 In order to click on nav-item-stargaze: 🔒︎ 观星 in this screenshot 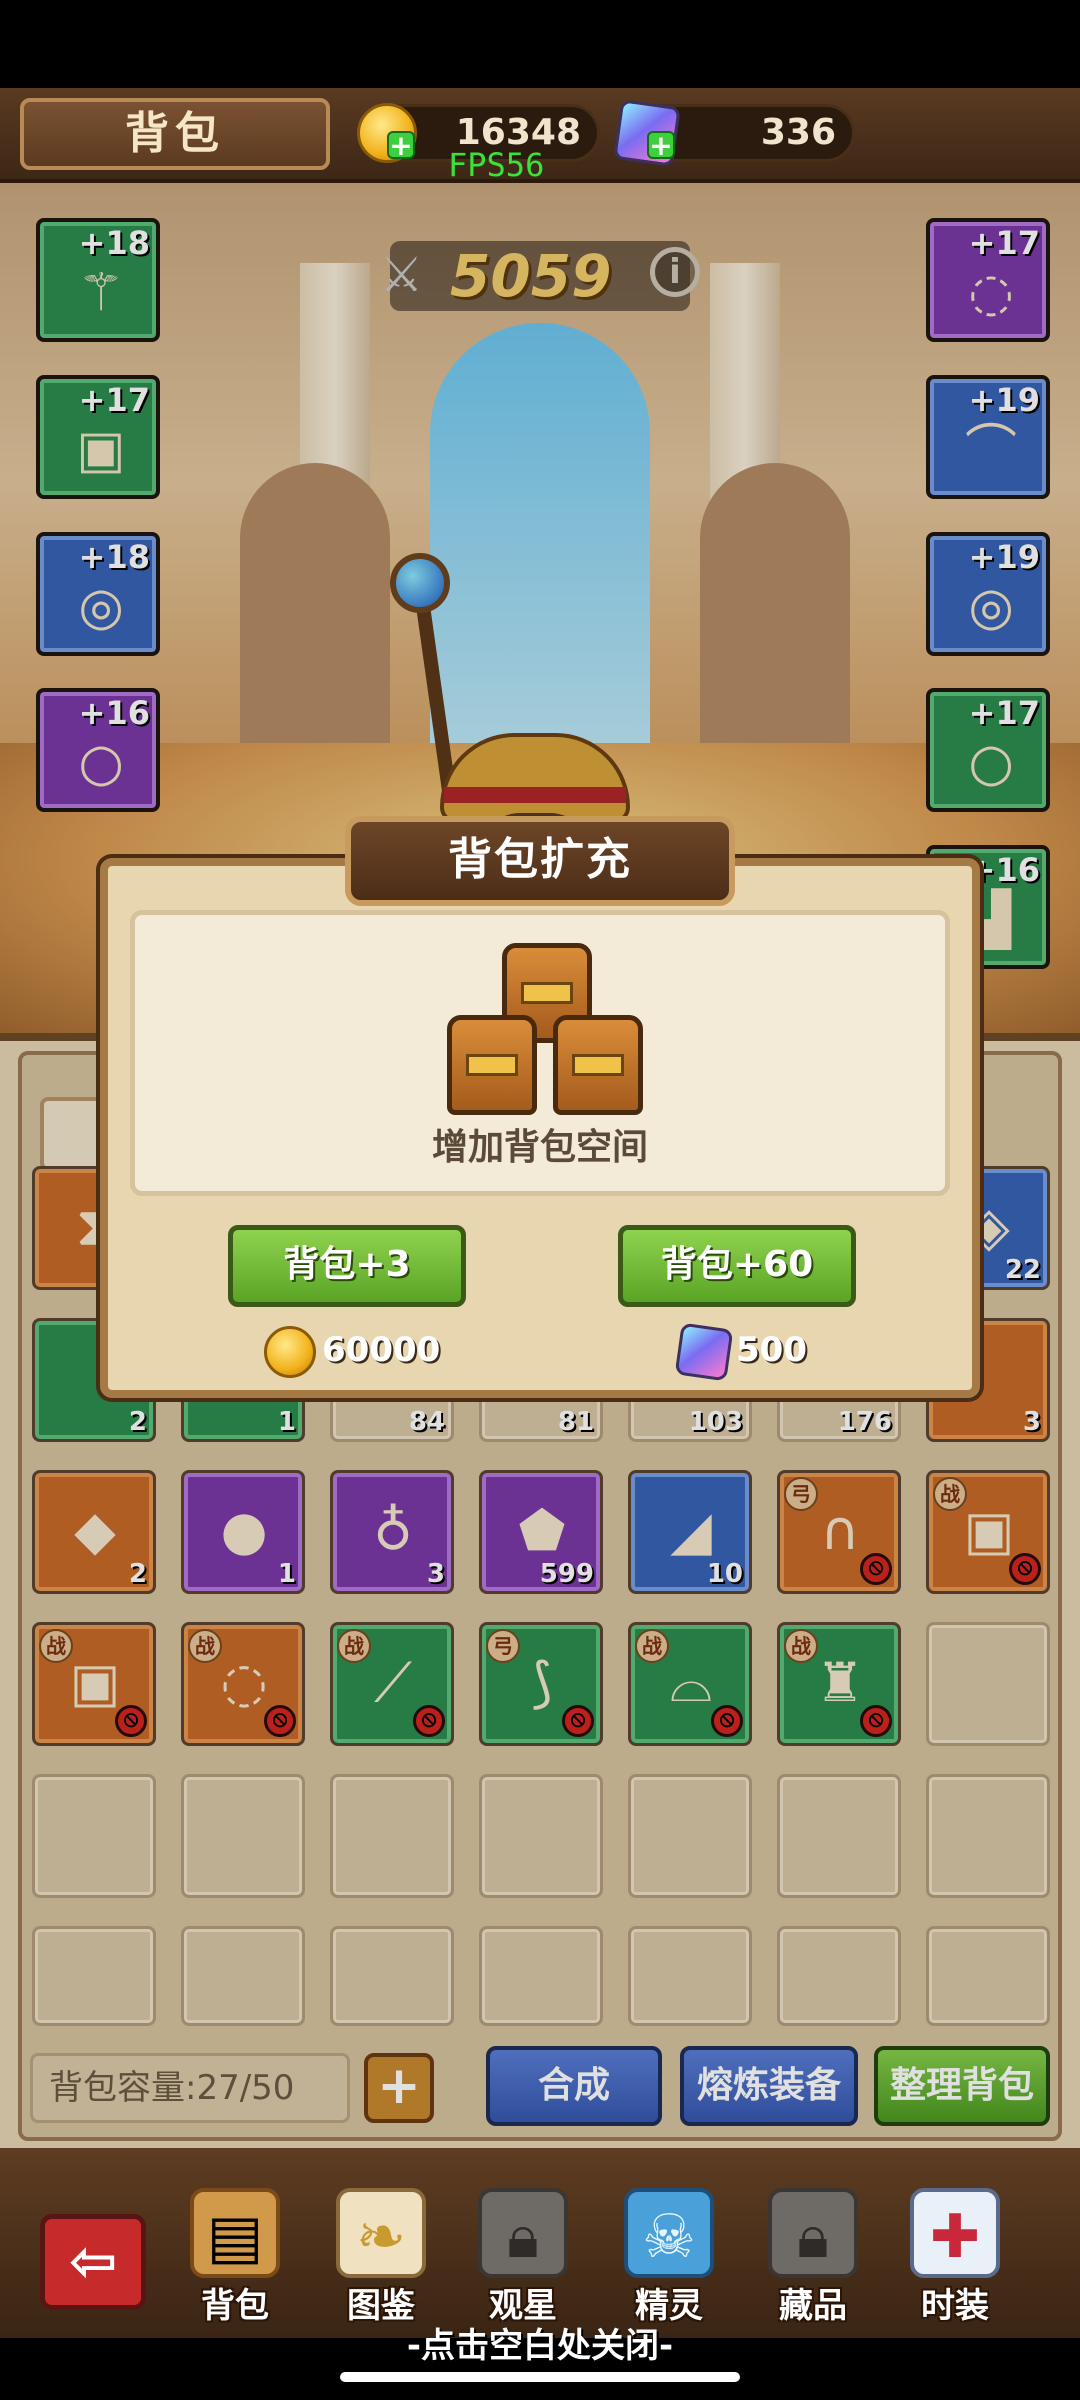, I will do `click(523, 2258)`.